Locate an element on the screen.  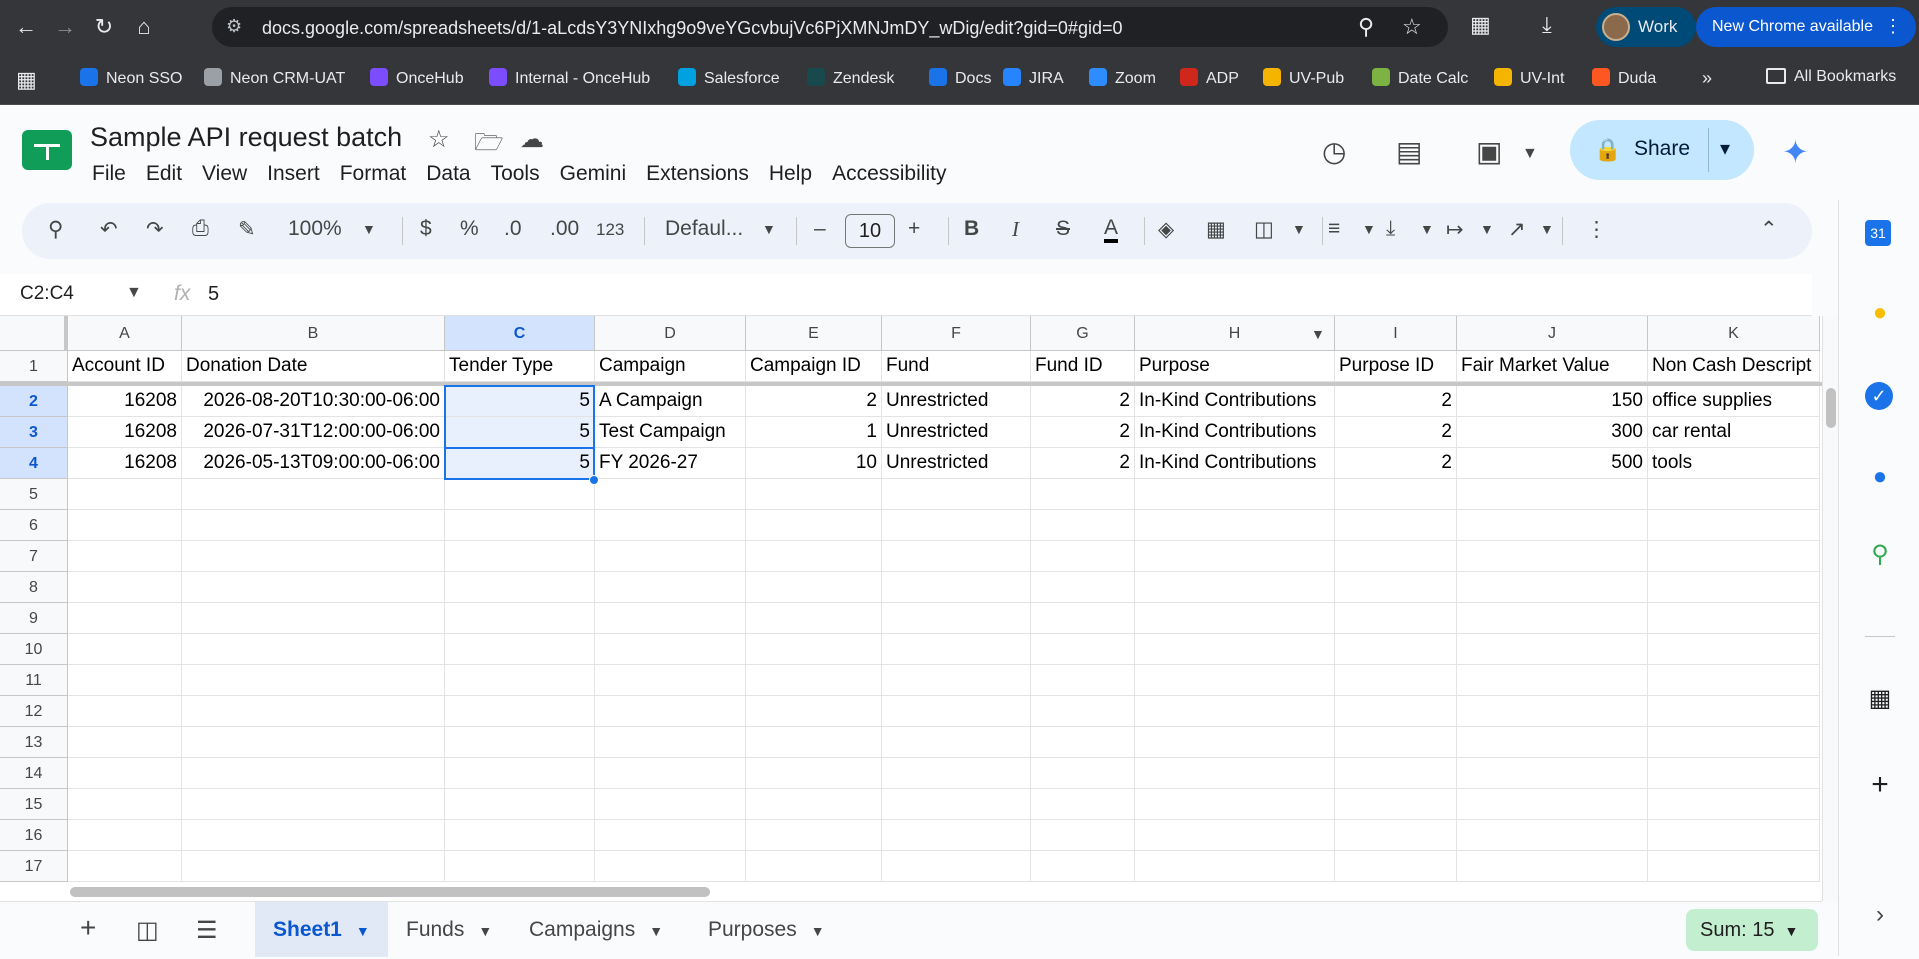
add-sheet-icon: + is located at coordinates (88, 928).